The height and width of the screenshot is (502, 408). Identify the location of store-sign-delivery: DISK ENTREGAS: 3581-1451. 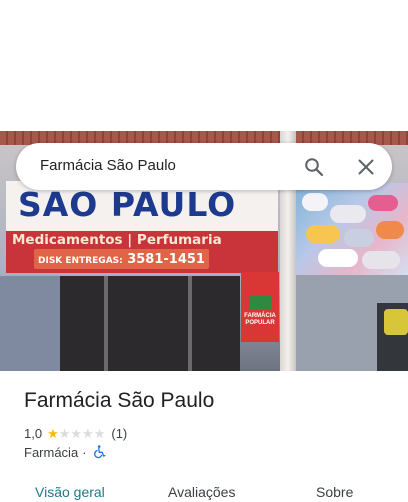
(121, 259).